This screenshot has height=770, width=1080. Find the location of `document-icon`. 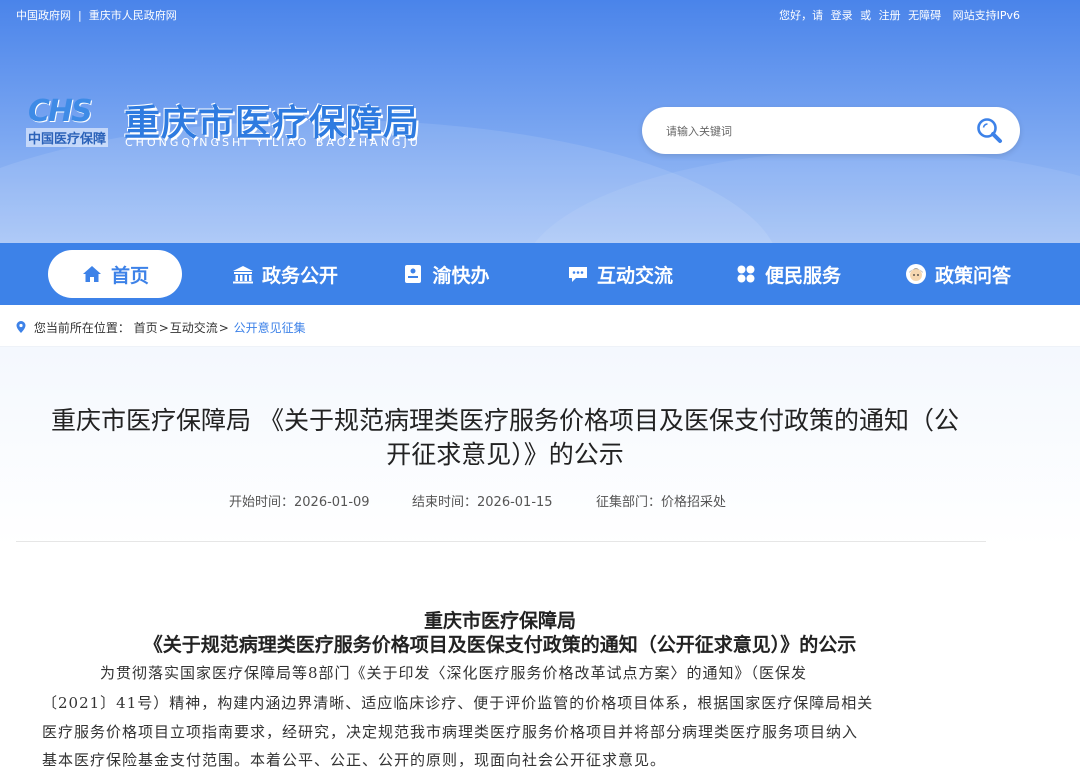

document-icon is located at coordinates (413, 274).